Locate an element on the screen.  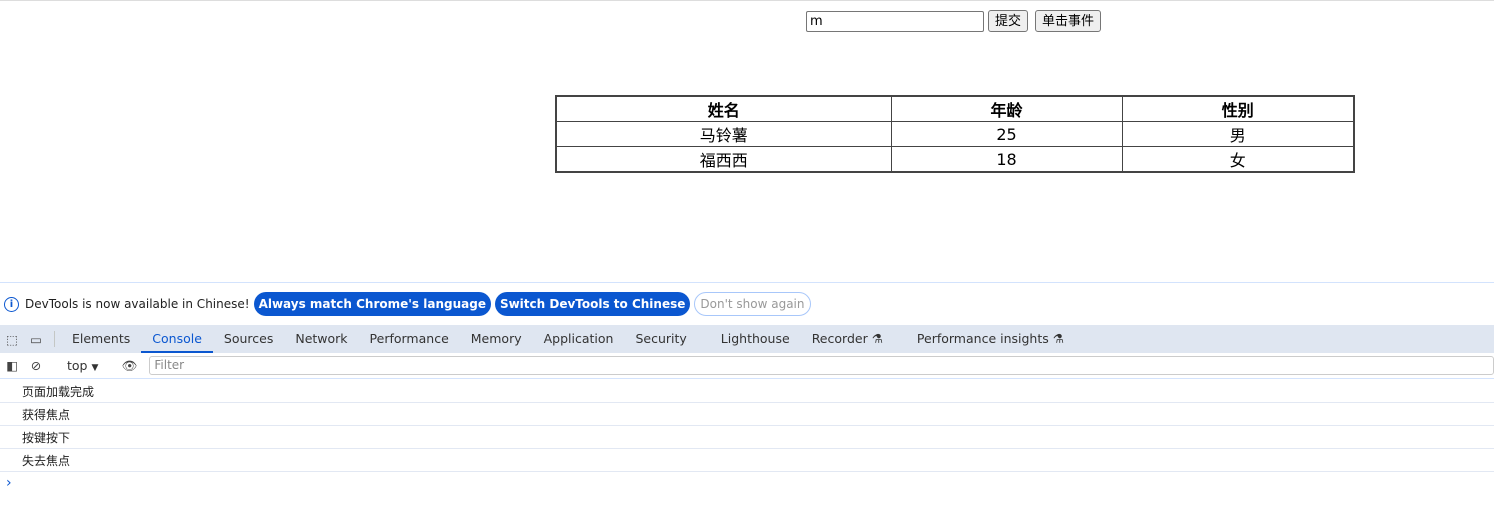
console-message: 页面加载完成 is located at coordinates (747, 391).